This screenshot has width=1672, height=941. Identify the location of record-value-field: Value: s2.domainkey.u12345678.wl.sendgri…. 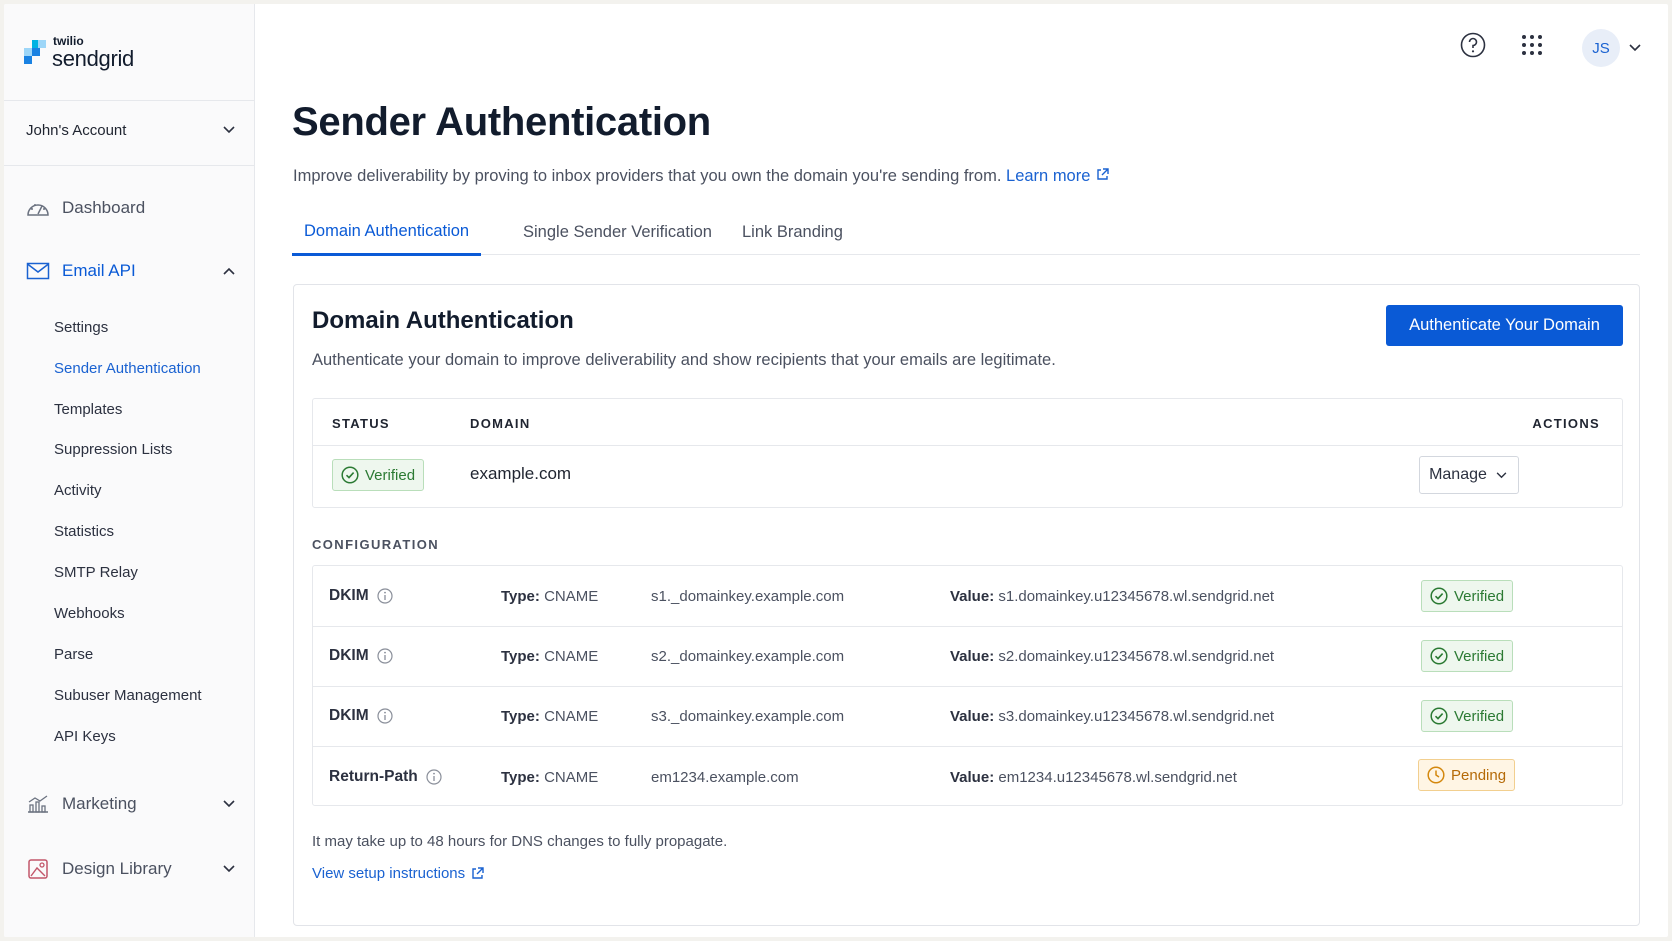
(1112, 656).